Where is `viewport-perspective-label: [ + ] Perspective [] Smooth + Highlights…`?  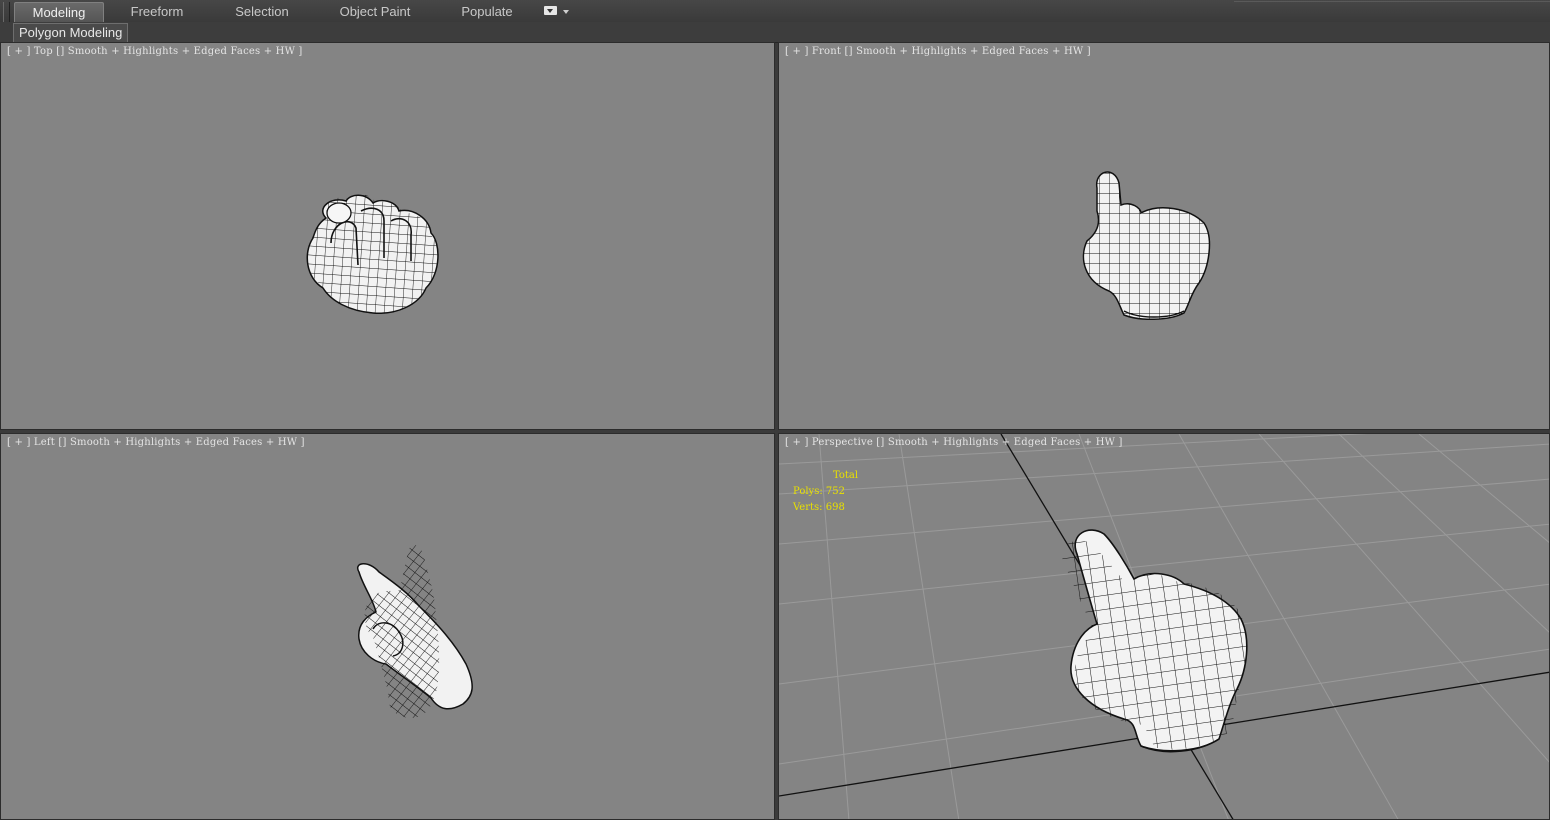 viewport-perspective-label: [ + ] Perspective [] Smooth + Highlights… is located at coordinates (954, 442).